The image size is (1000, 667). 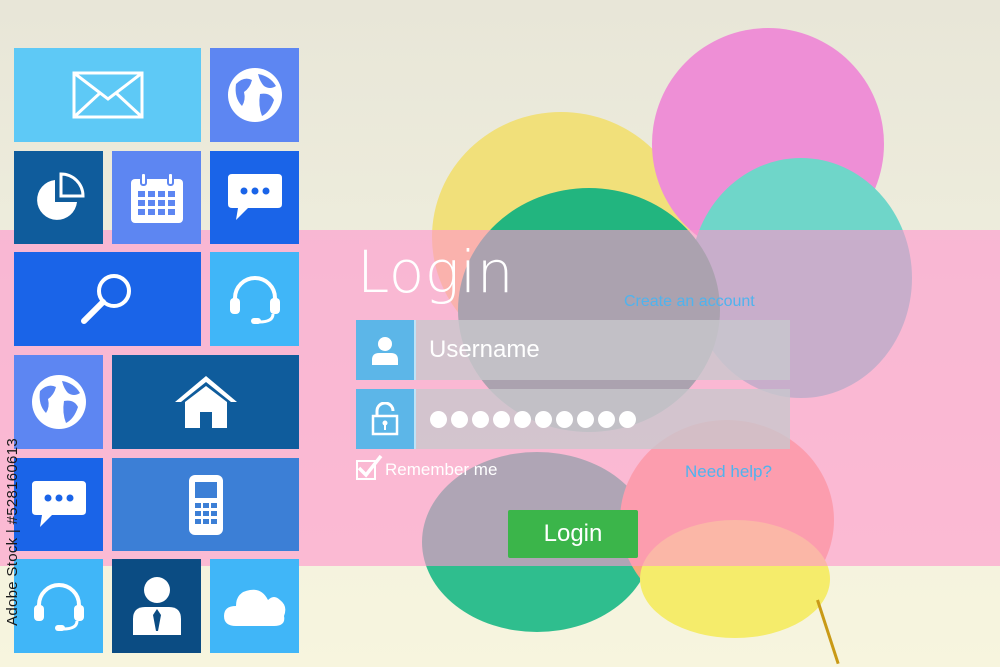 I want to click on remember-me: Remember me, so click(x=427, y=467).